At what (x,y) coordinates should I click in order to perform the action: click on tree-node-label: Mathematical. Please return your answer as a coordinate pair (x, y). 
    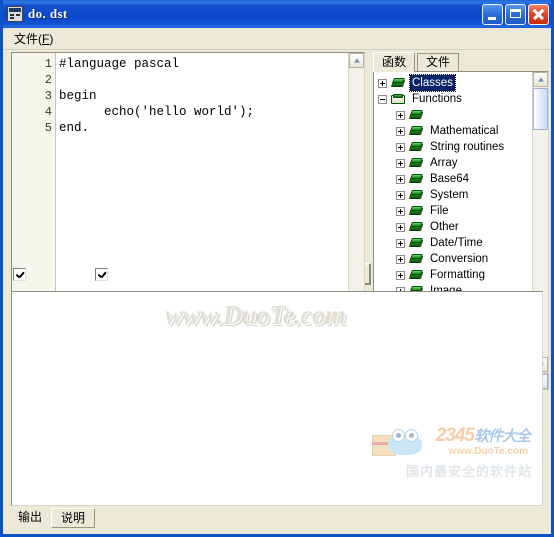
    Looking at the image, I should click on (464, 131).